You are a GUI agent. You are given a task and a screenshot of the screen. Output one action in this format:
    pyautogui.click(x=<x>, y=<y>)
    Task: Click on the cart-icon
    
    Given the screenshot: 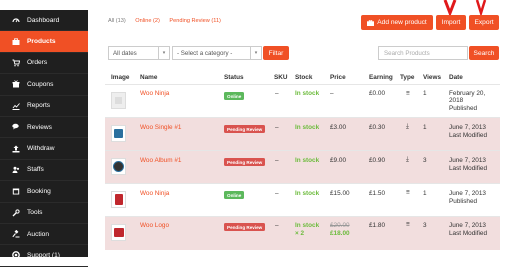 What is the action you would take?
    pyautogui.click(x=16, y=63)
    